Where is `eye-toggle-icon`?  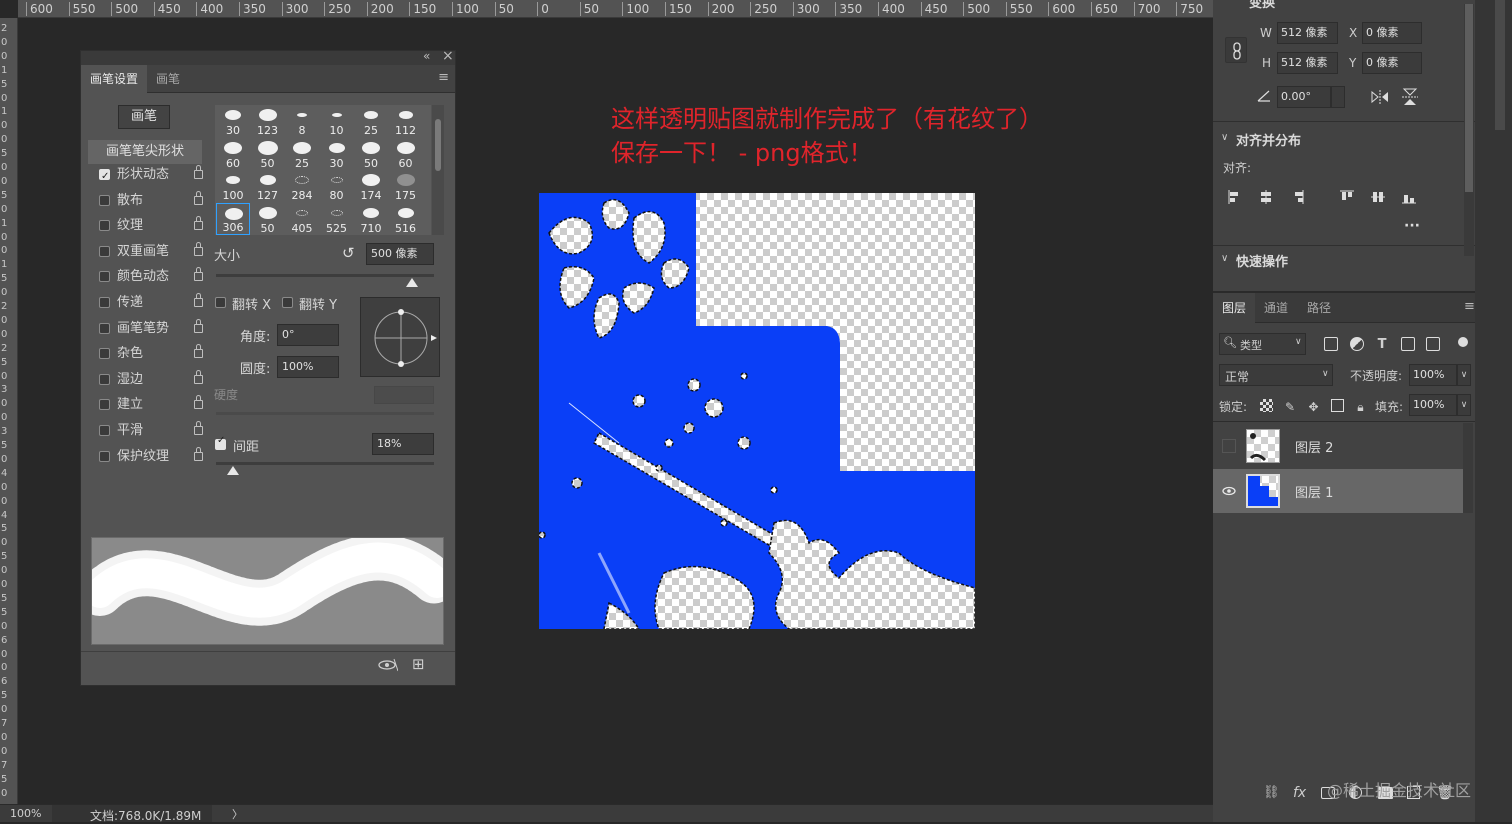
eye-toggle-icon is located at coordinates (388, 665).